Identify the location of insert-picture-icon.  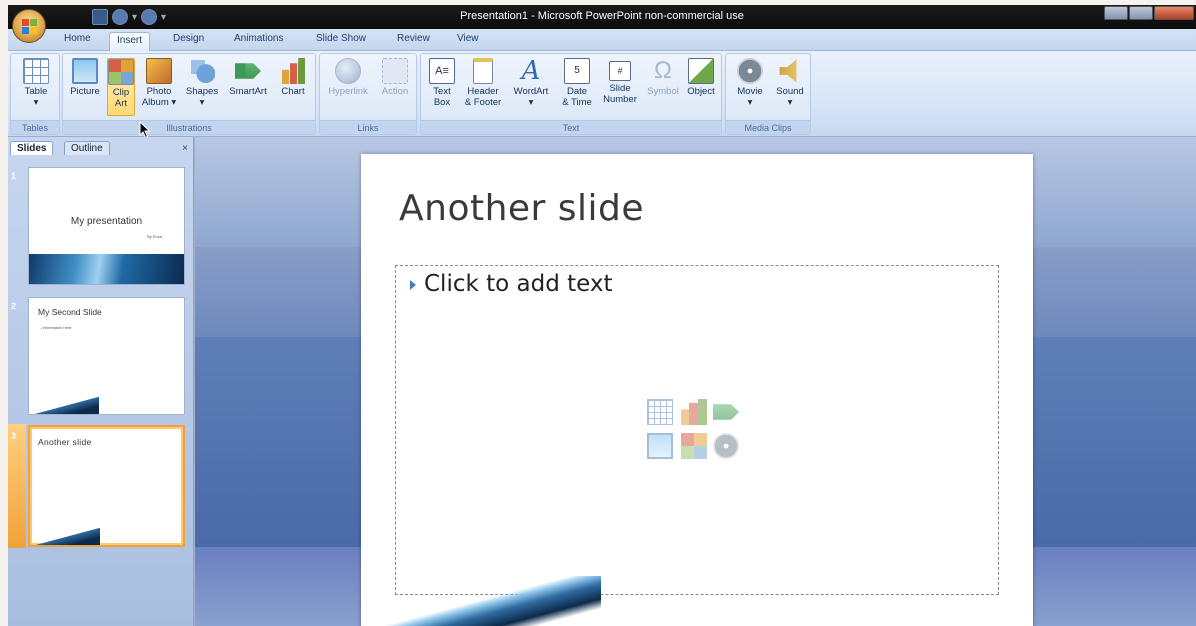
(660, 446).